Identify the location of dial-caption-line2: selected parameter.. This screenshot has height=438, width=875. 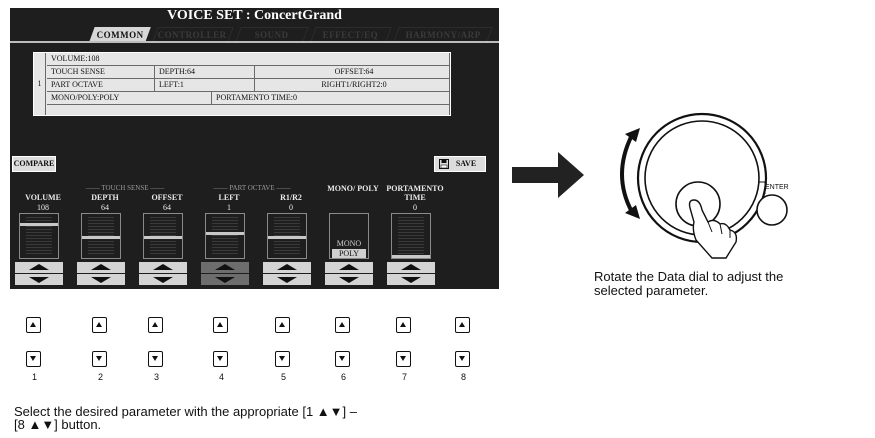
(651, 290).